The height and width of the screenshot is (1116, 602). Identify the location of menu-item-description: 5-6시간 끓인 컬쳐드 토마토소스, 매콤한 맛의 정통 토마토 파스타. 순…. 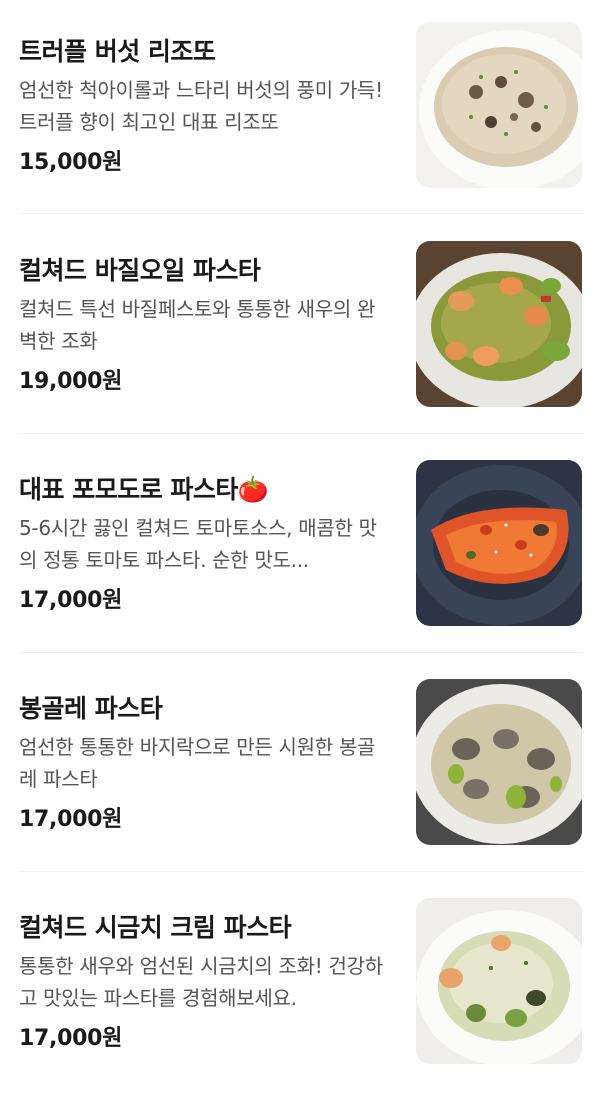
(198, 544).